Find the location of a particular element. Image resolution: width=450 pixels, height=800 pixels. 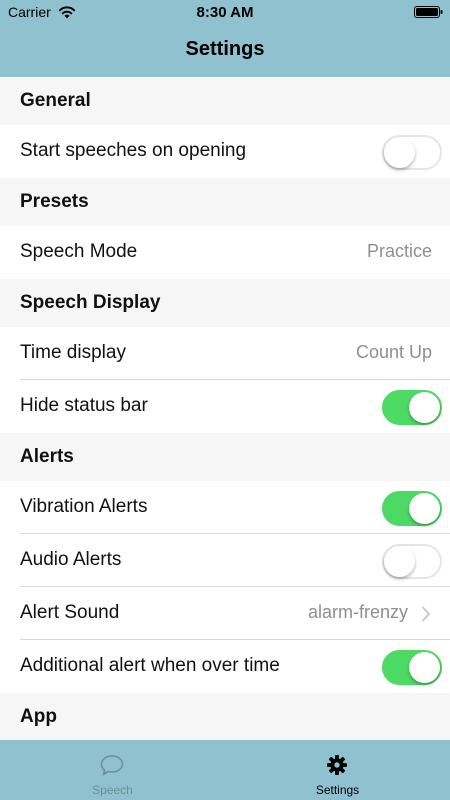

alert-sound-value: alarm-frenzy is located at coordinates (357, 612).